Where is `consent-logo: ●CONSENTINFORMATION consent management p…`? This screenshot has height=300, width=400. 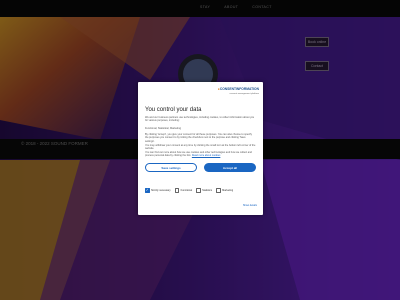
consent-logo: ●CONSENTINFORMATION consent management p… is located at coordinates (238, 91).